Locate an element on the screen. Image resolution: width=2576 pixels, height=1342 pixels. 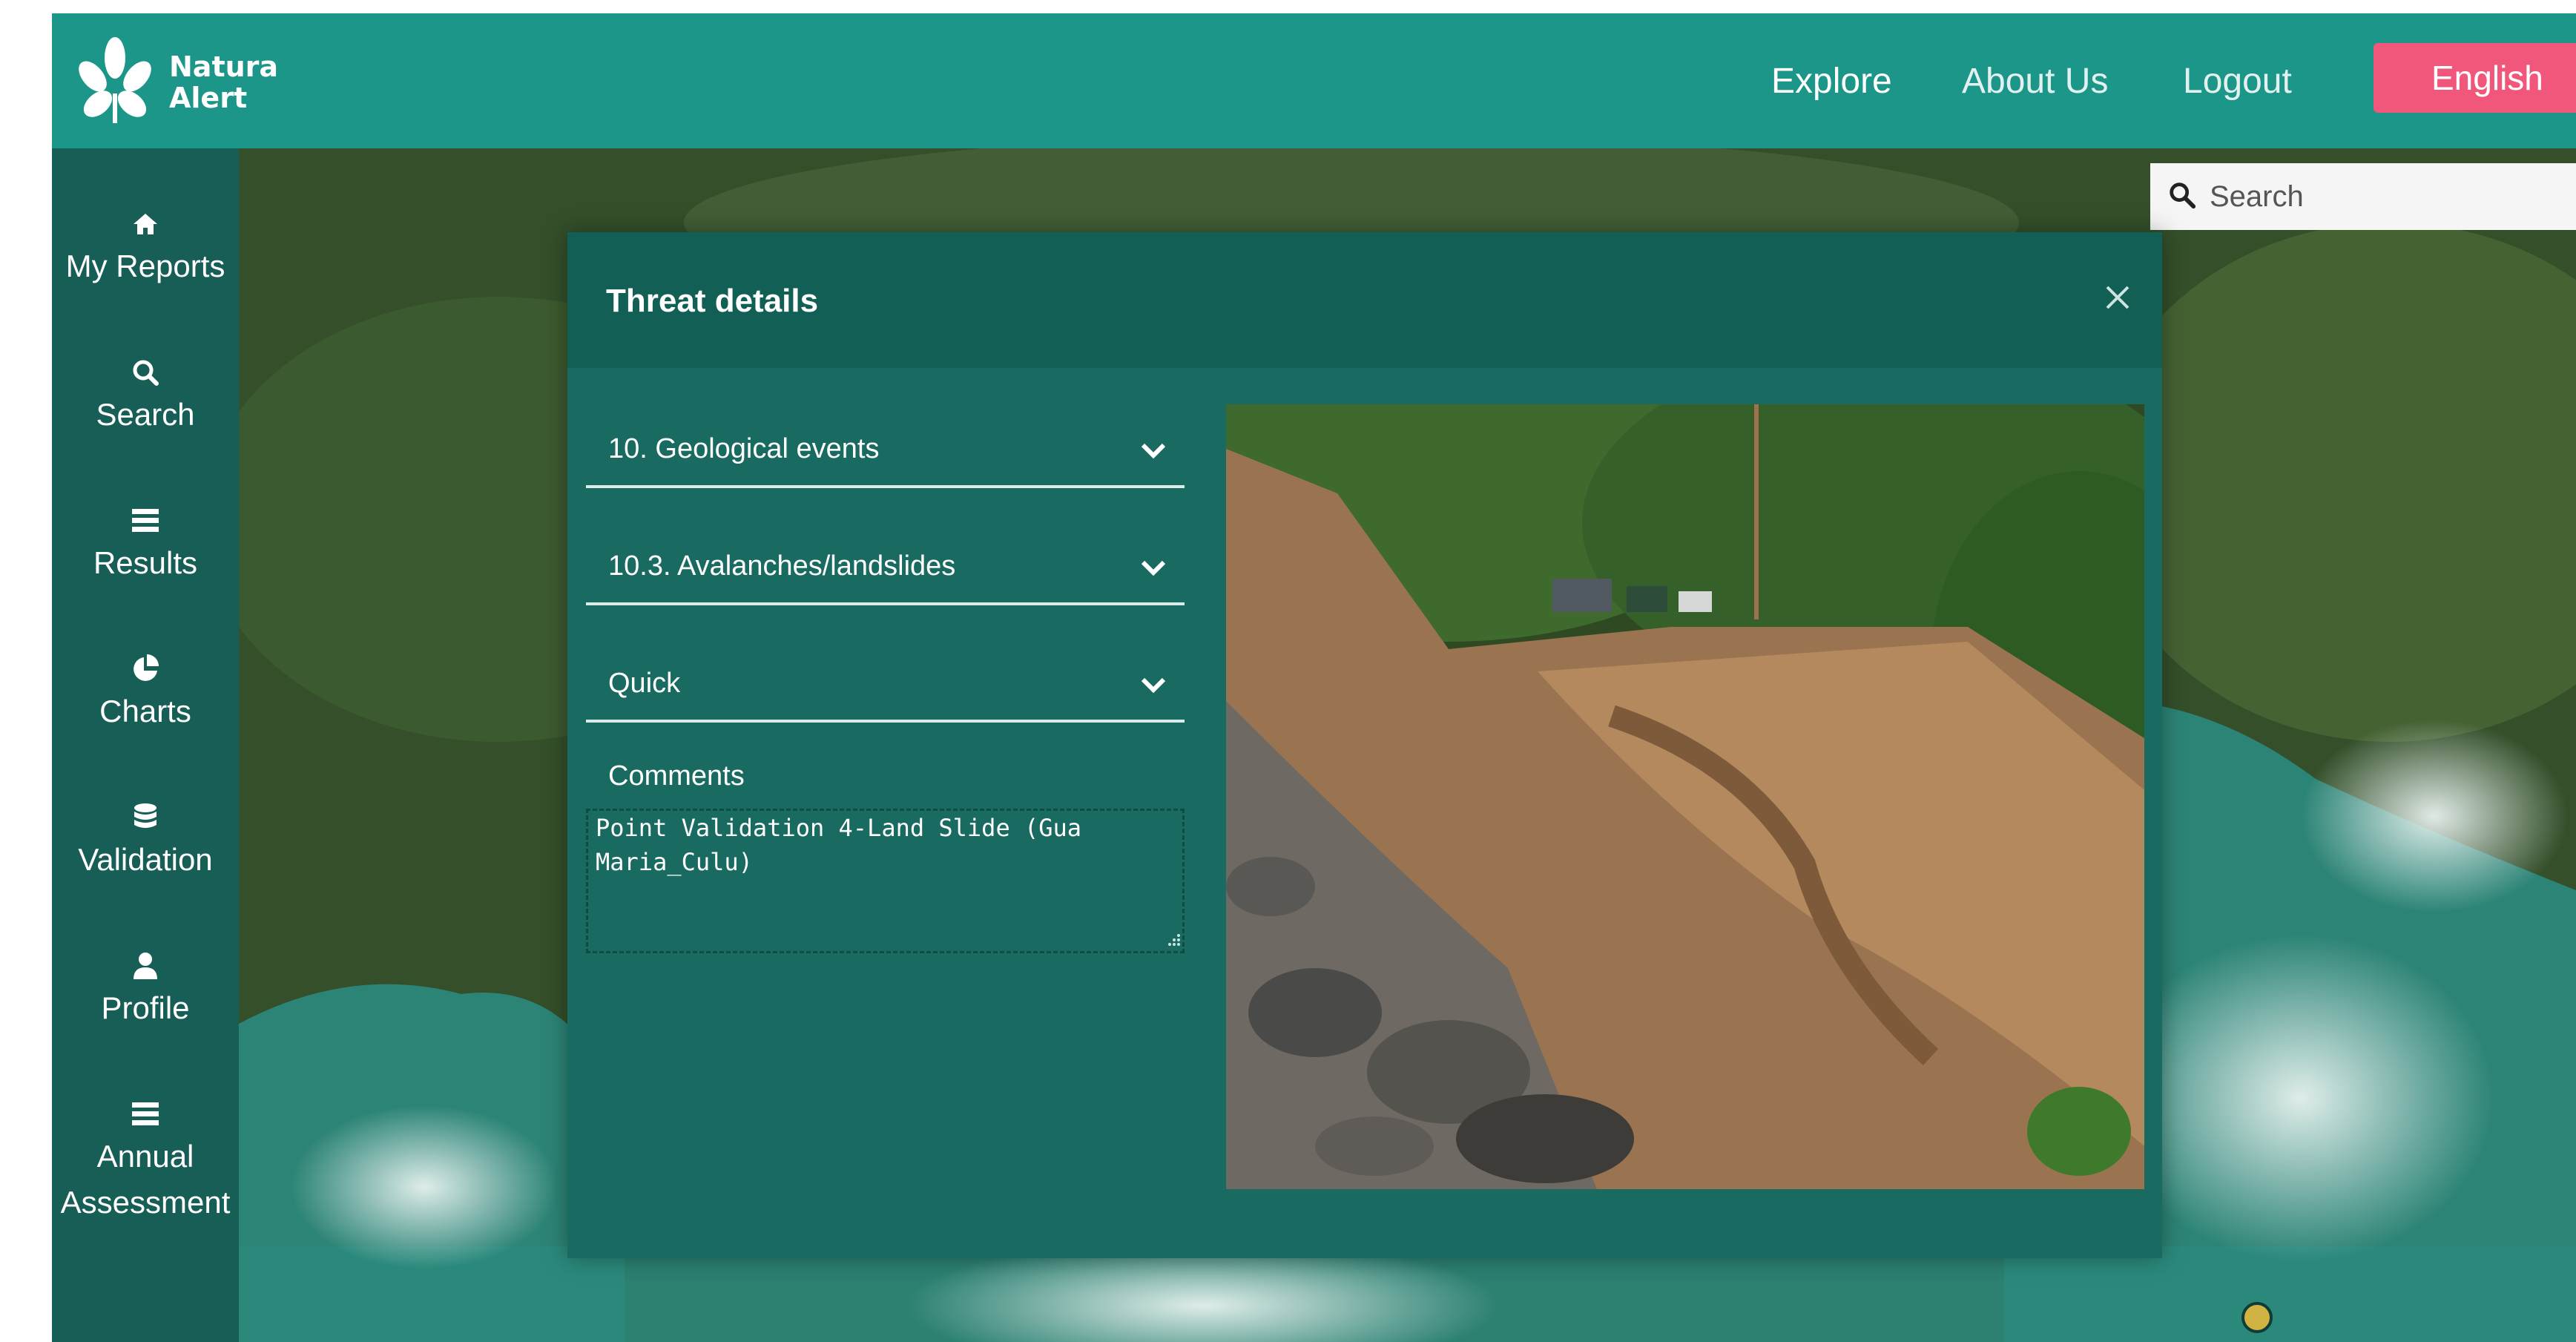
natura-alert-logo: Natura Alert is located at coordinates (176, 82).